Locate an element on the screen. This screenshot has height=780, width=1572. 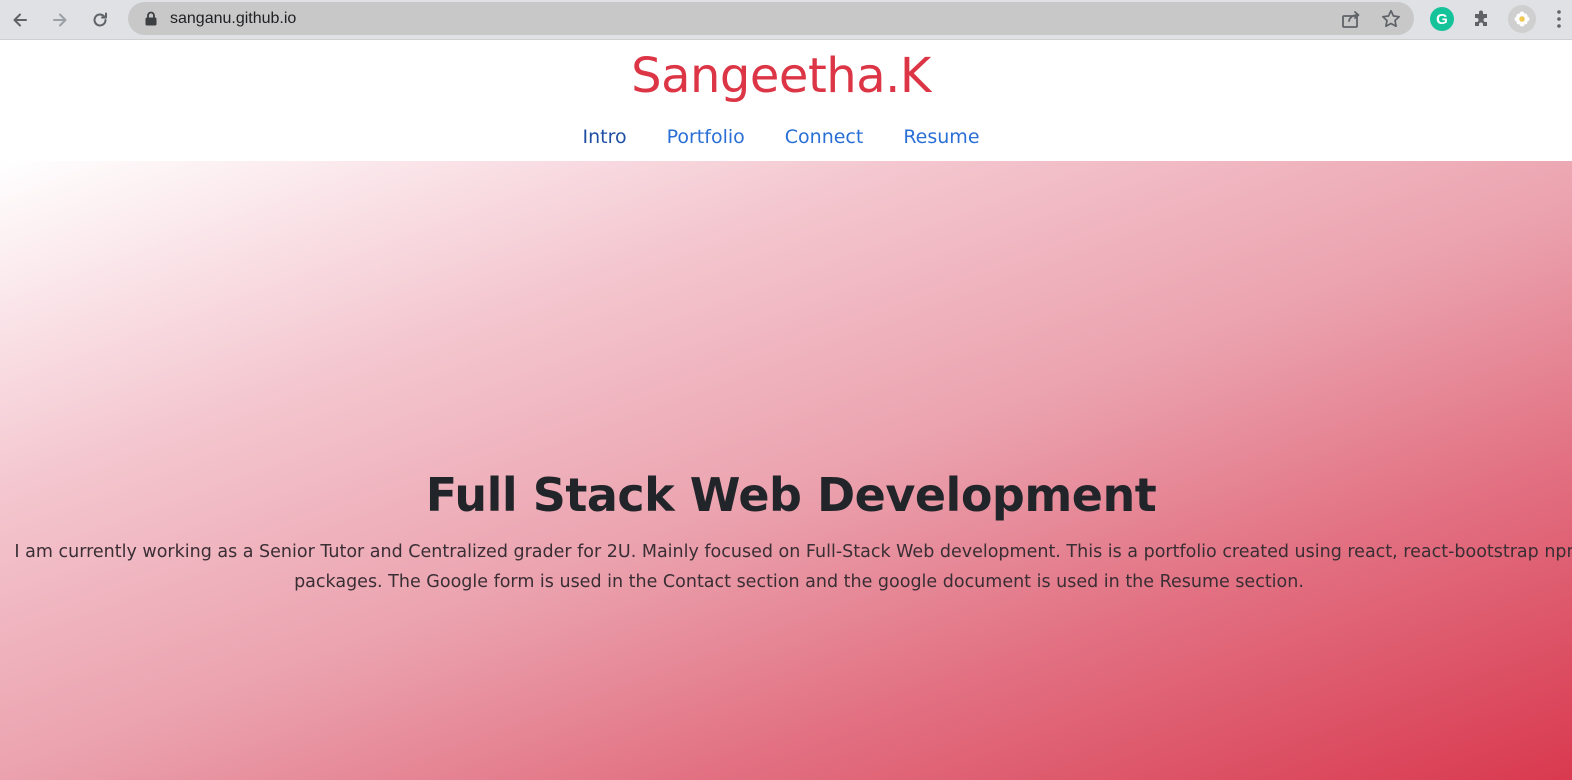
nav-link-portfolio: Portfolio is located at coordinates (706, 137).